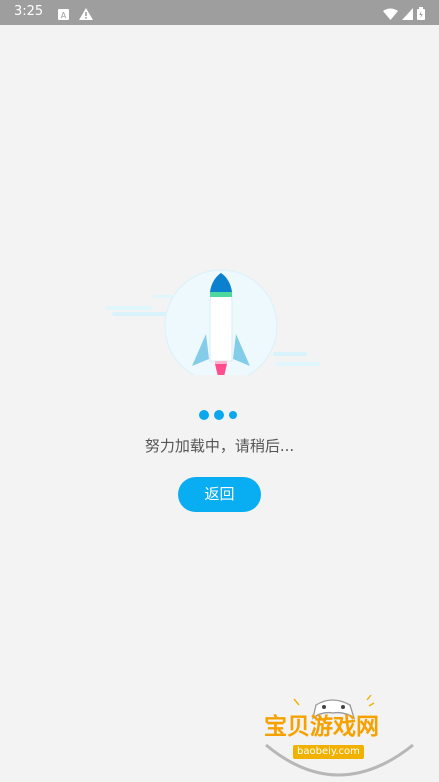  What do you see at coordinates (328, 752) in the screenshot?
I see `watermark-url: baobeiy.com` at bounding box center [328, 752].